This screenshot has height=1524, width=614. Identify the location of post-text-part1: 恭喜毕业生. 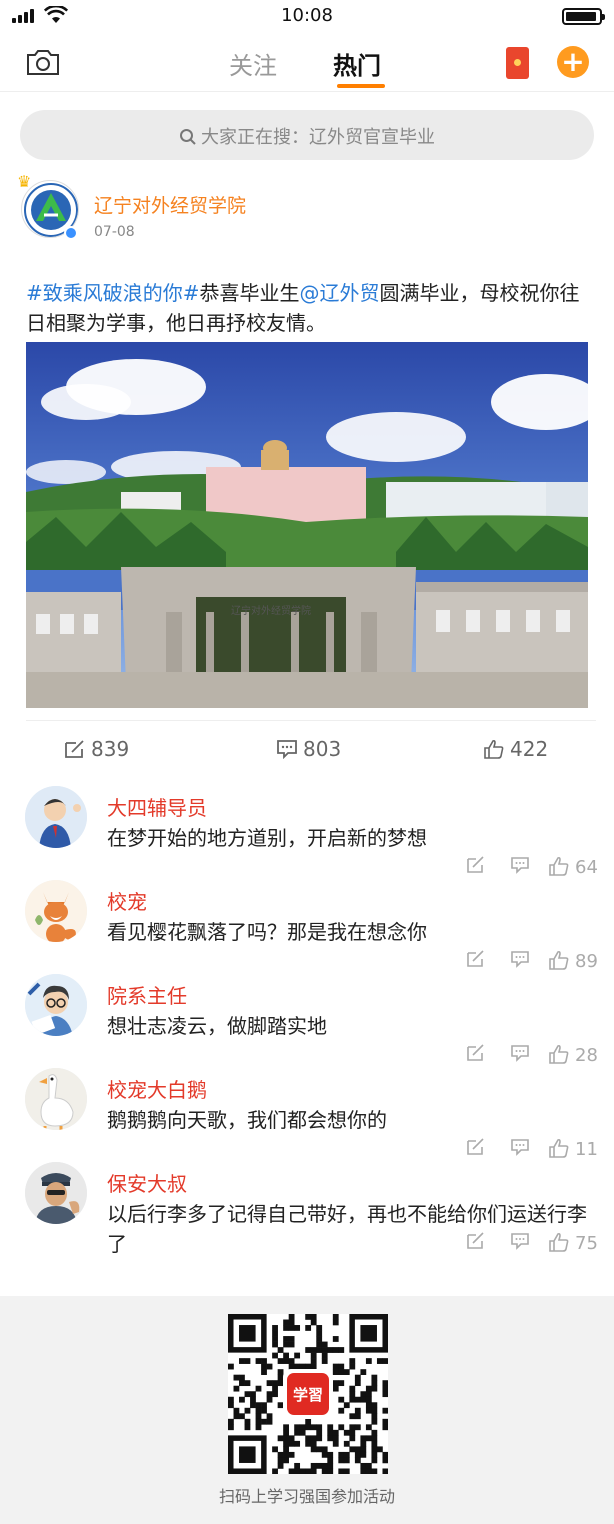
(249, 293).